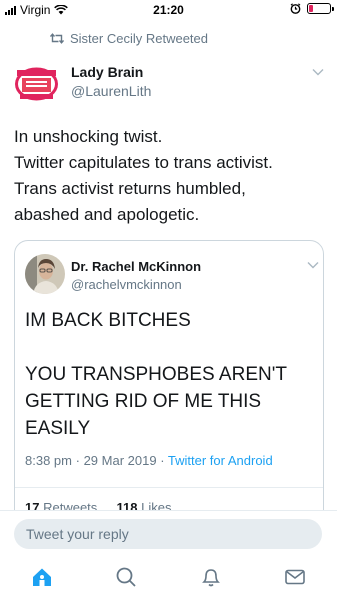 This screenshot has width=337, height=600. Describe the element at coordinates (107, 72) in the screenshot. I see `tweet-author-name: Lady Brain` at that location.